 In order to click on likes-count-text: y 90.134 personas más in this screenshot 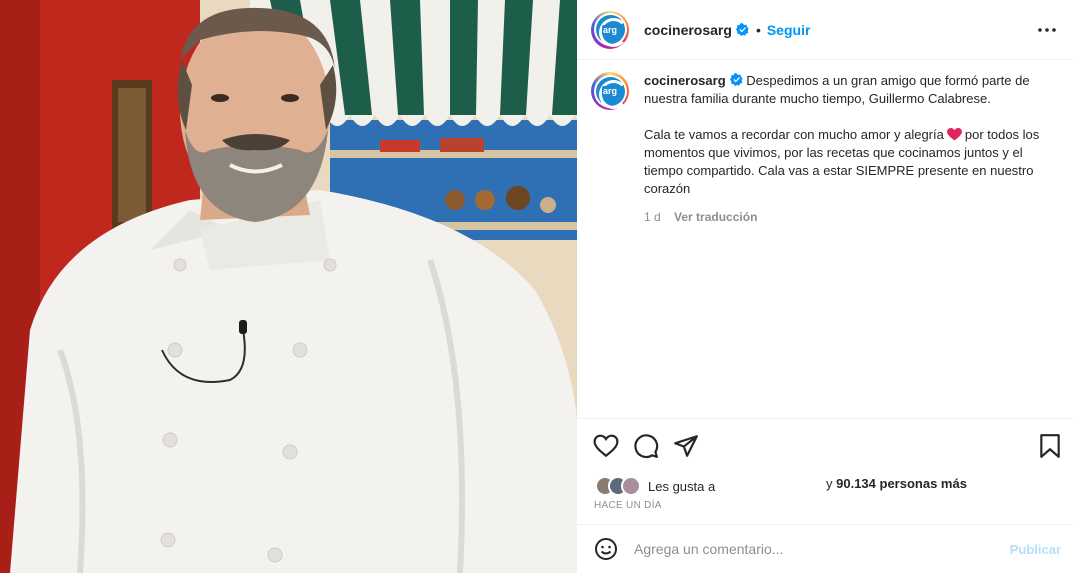, I will do `click(896, 483)`.